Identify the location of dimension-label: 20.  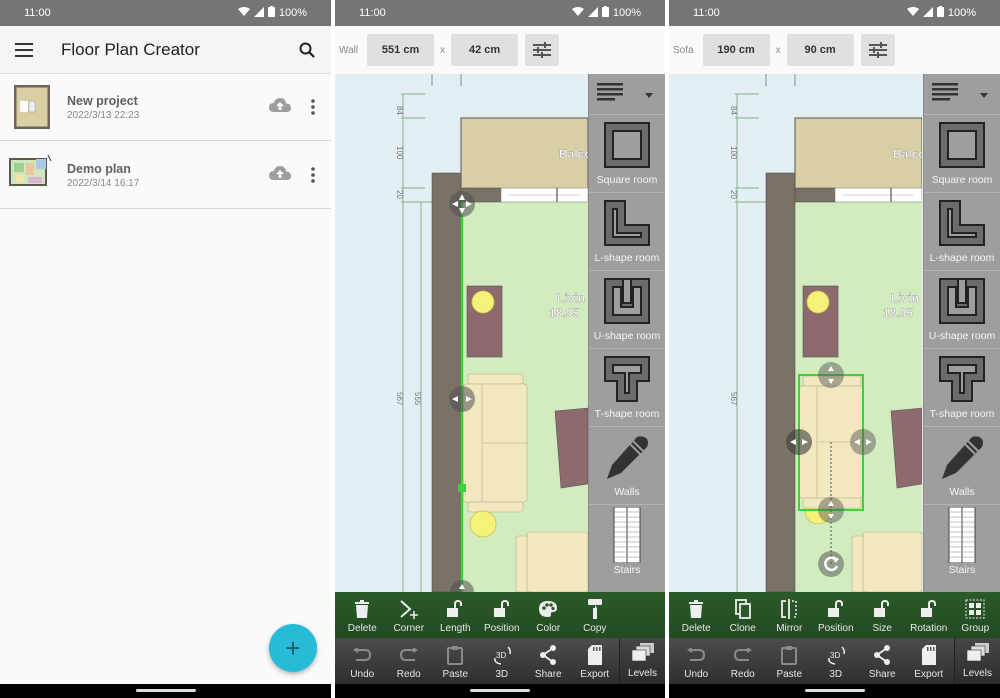
(733, 194).